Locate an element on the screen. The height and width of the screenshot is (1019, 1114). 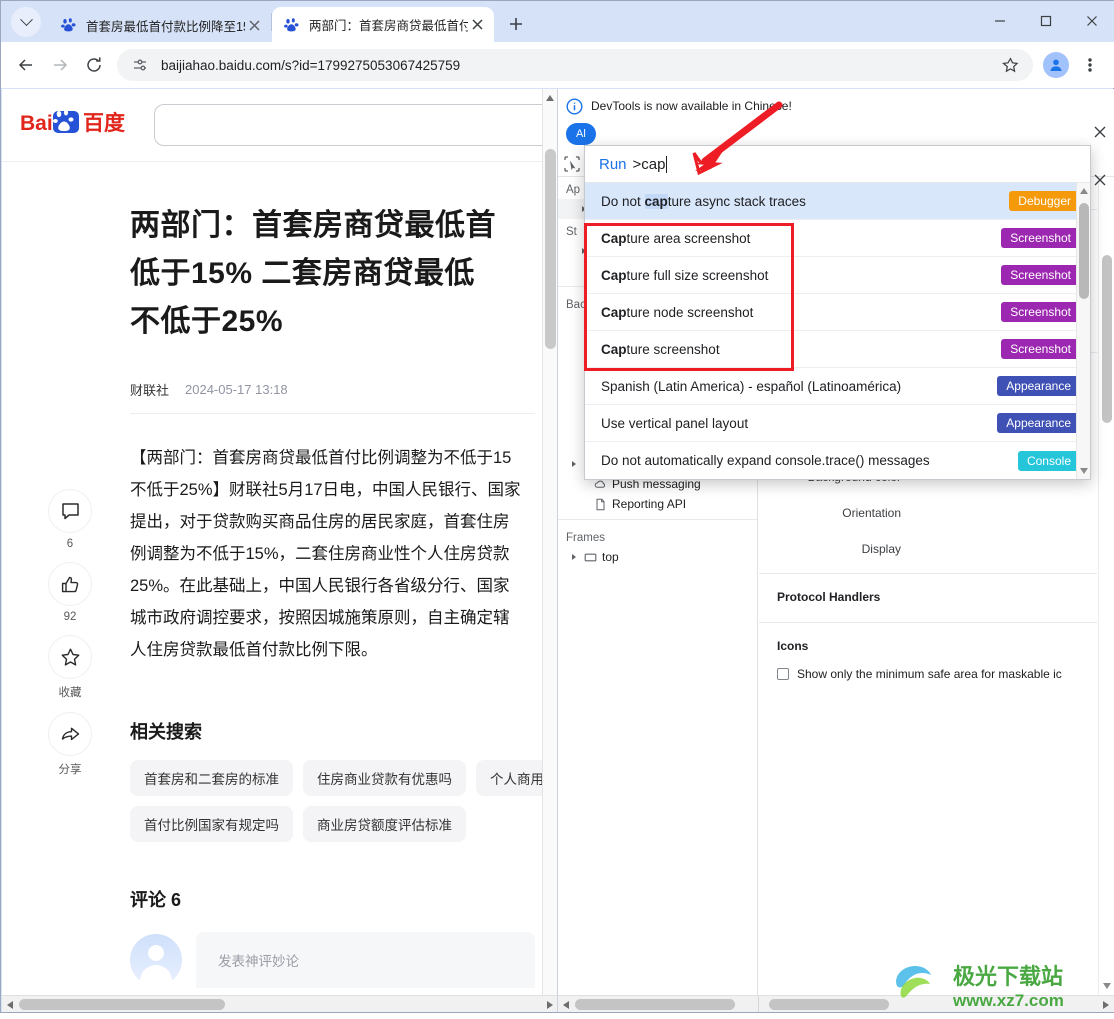
account-avatar-icon is located at coordinates (1056, 65).